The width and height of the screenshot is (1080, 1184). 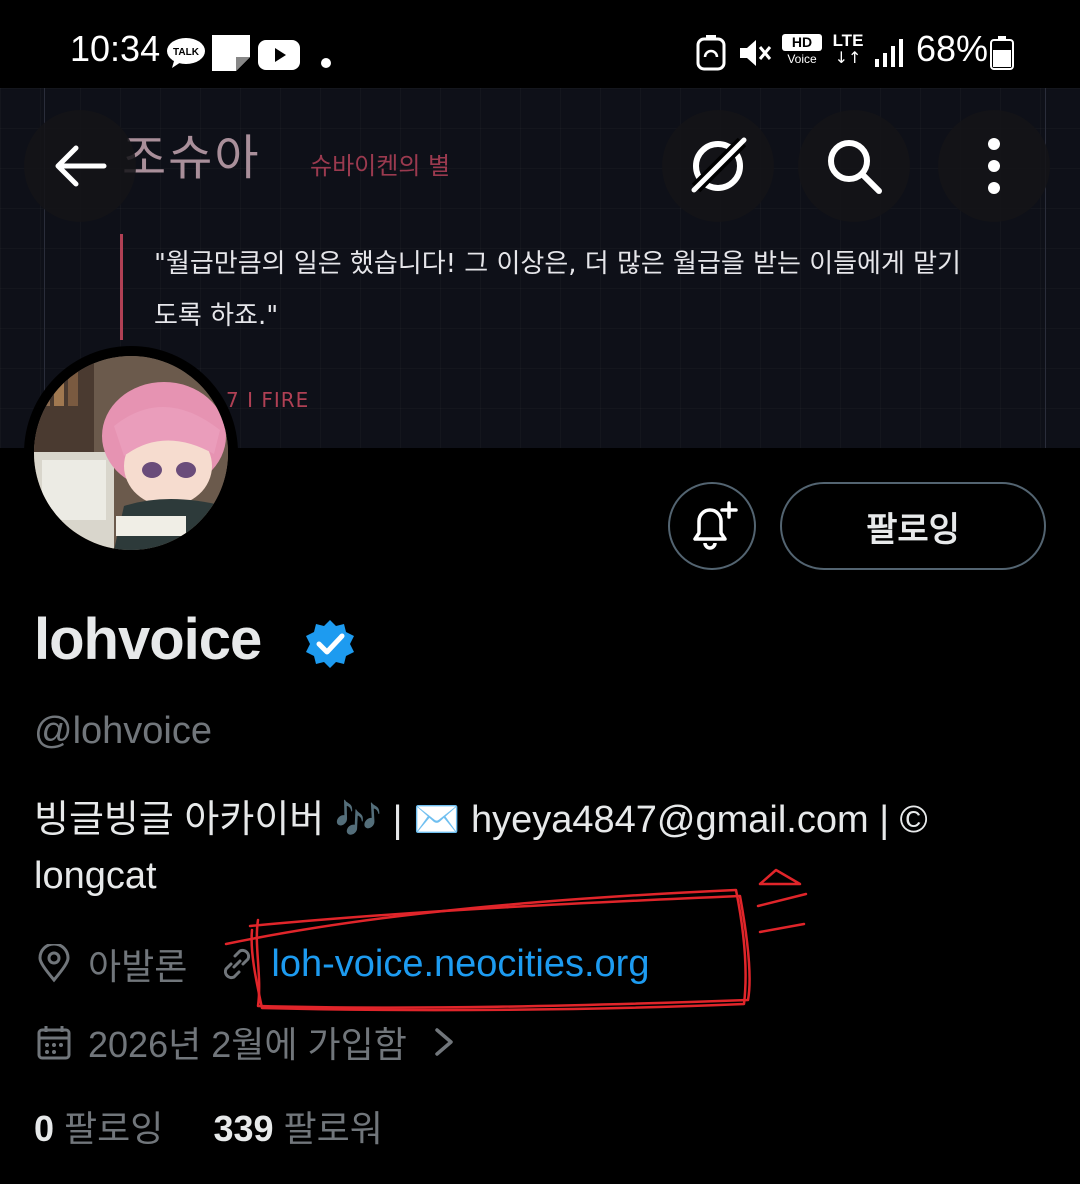 I want to click on back-arrow-icon, so click(x=81, y=166).